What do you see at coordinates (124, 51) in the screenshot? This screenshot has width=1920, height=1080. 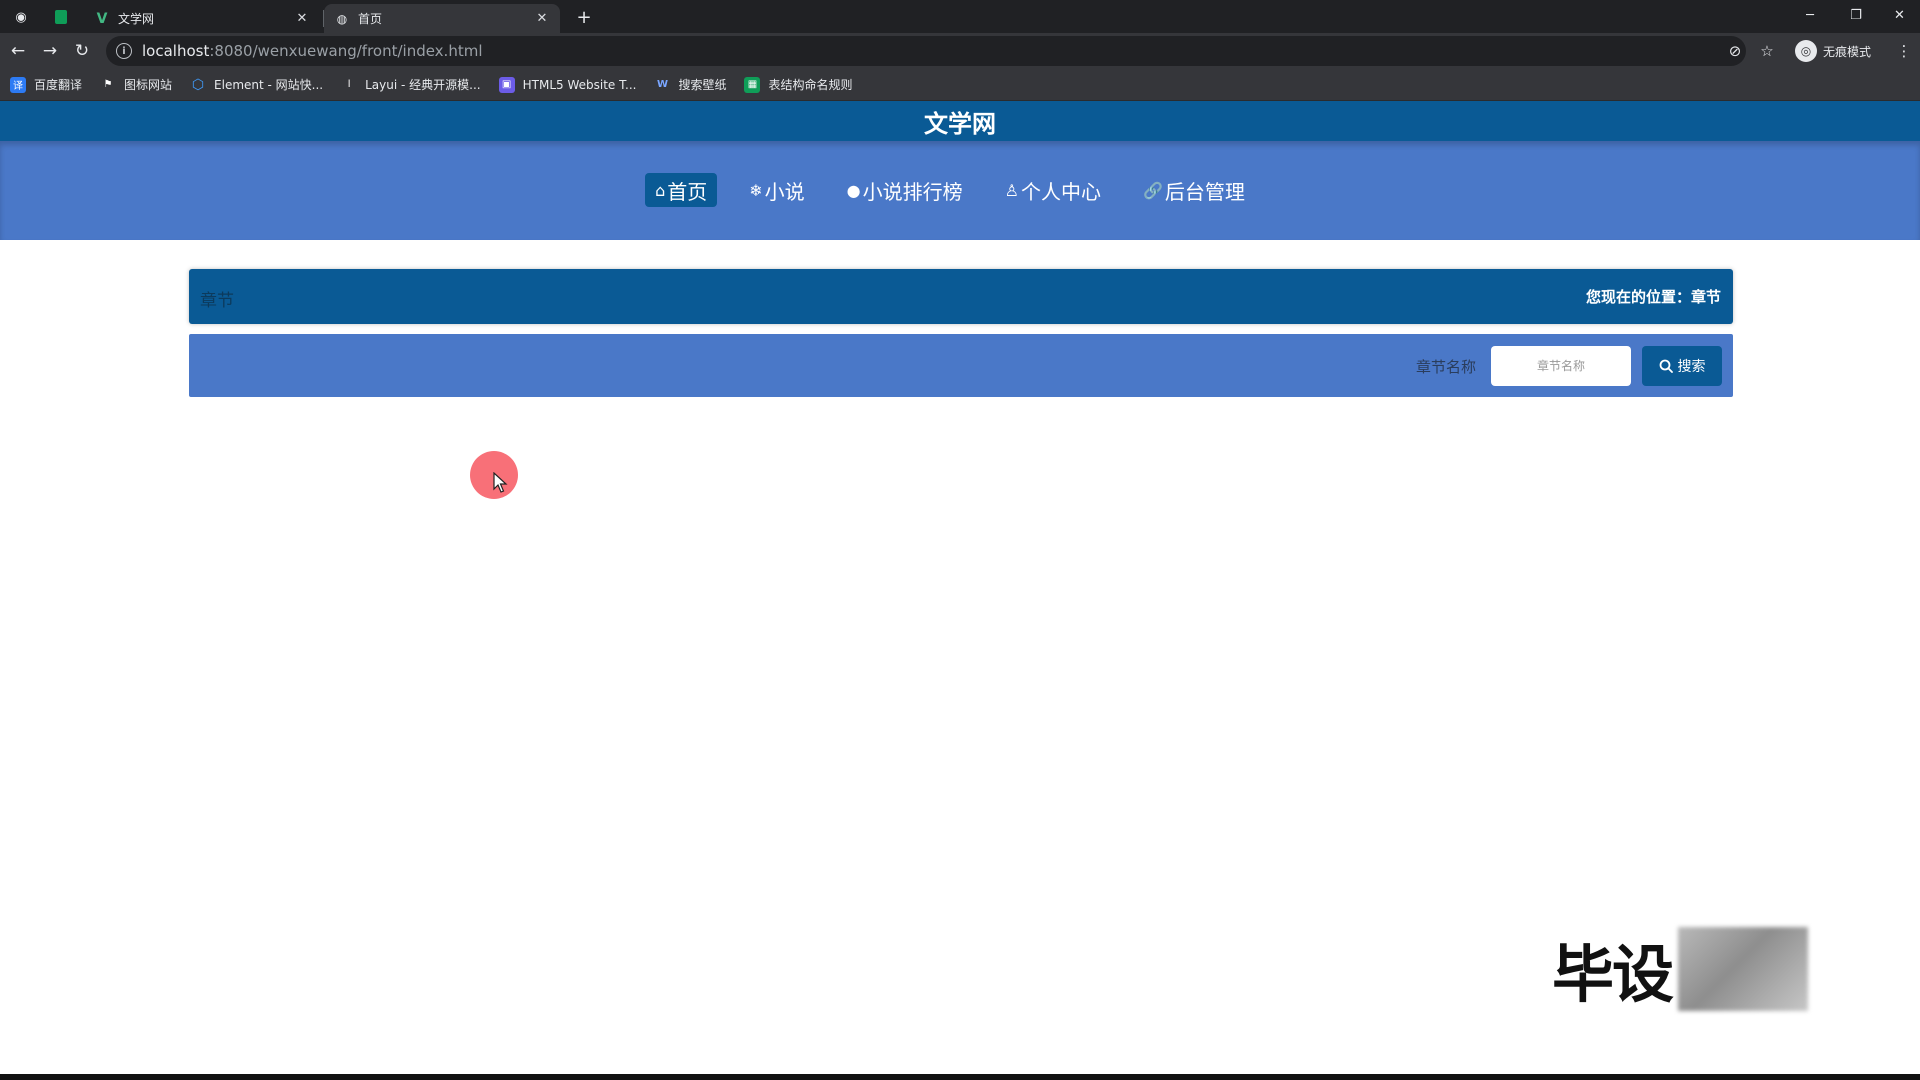 I see `info-icon: i` at bounding box center [124, 51].